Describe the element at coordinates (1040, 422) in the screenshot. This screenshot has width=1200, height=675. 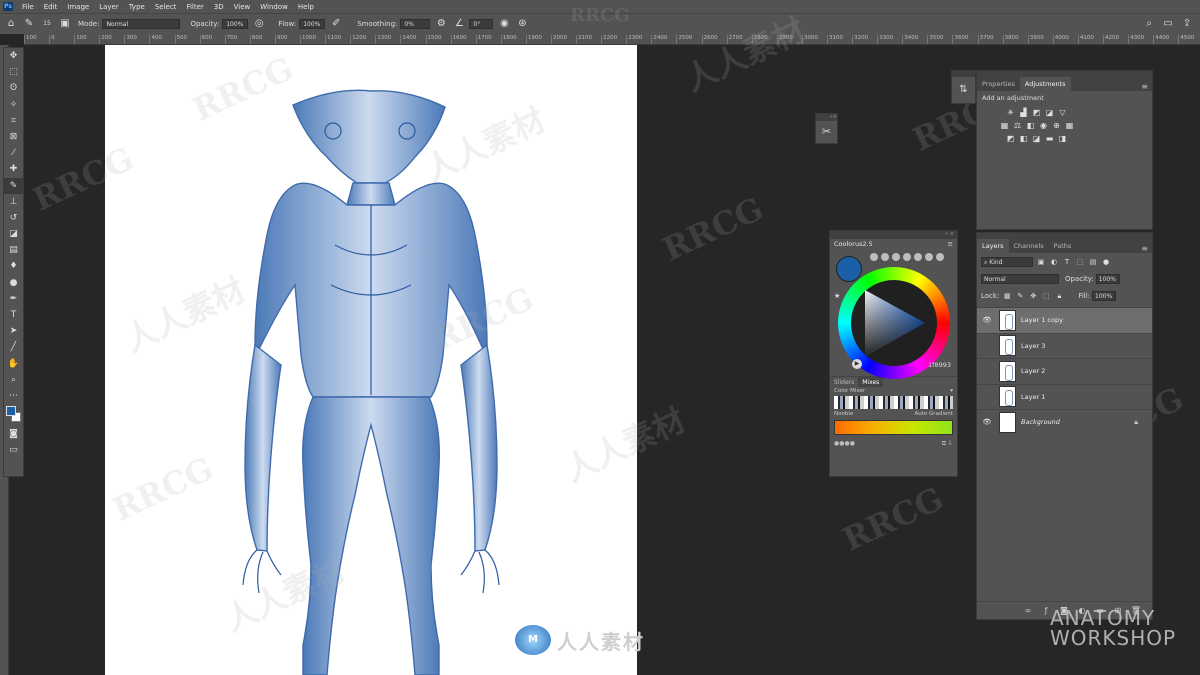
I see `layer-name: Background` at that location.